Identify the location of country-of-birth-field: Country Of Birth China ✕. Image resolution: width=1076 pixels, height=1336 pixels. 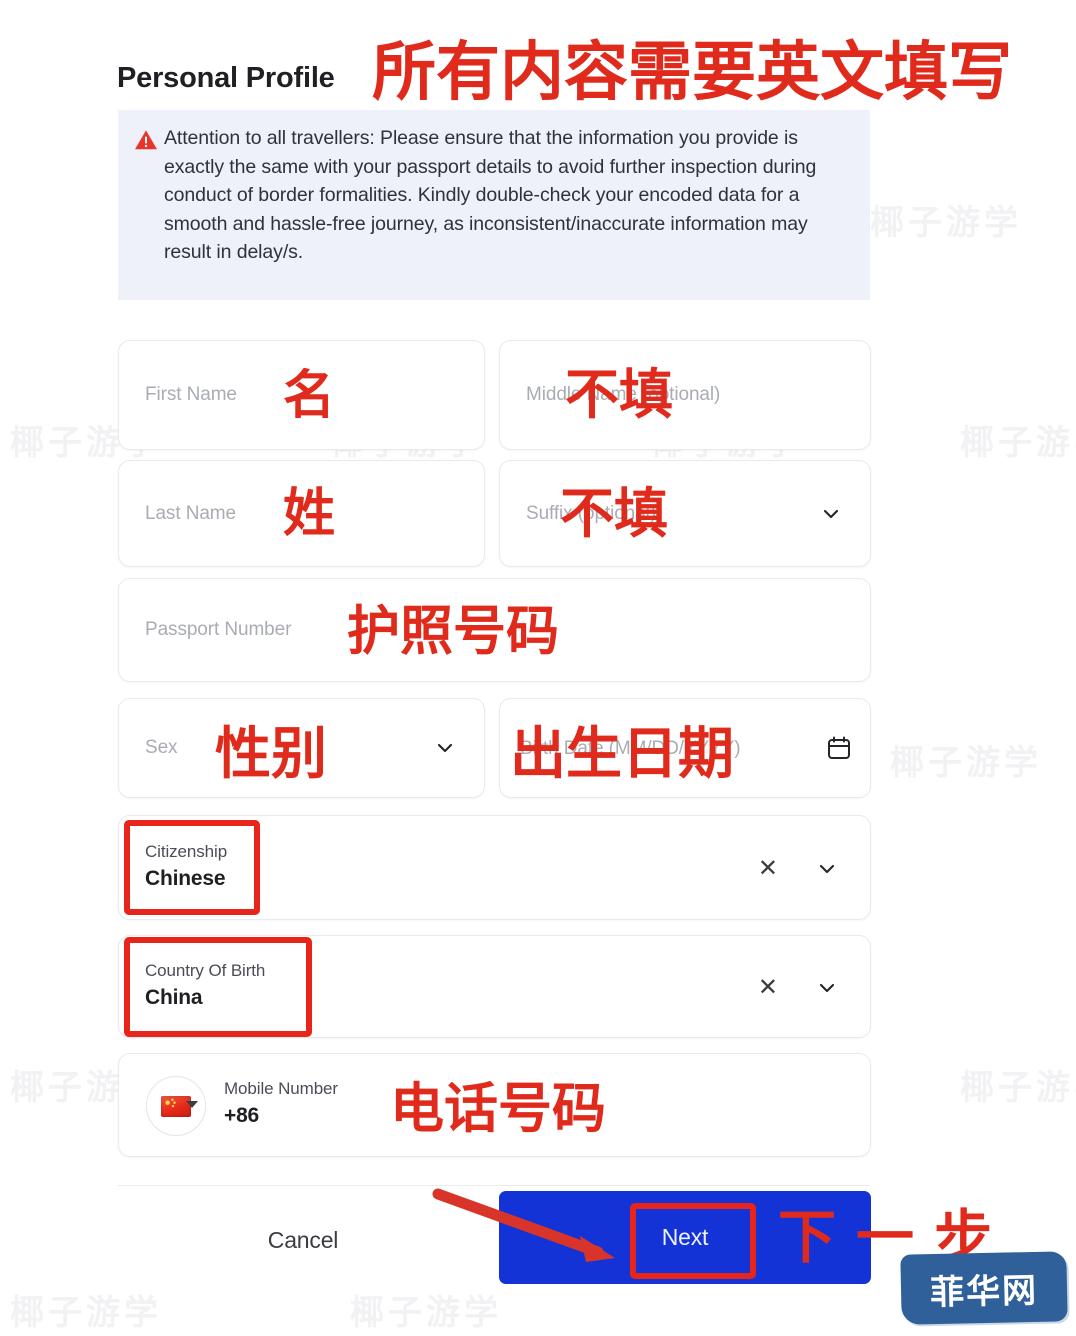
(494, 986).